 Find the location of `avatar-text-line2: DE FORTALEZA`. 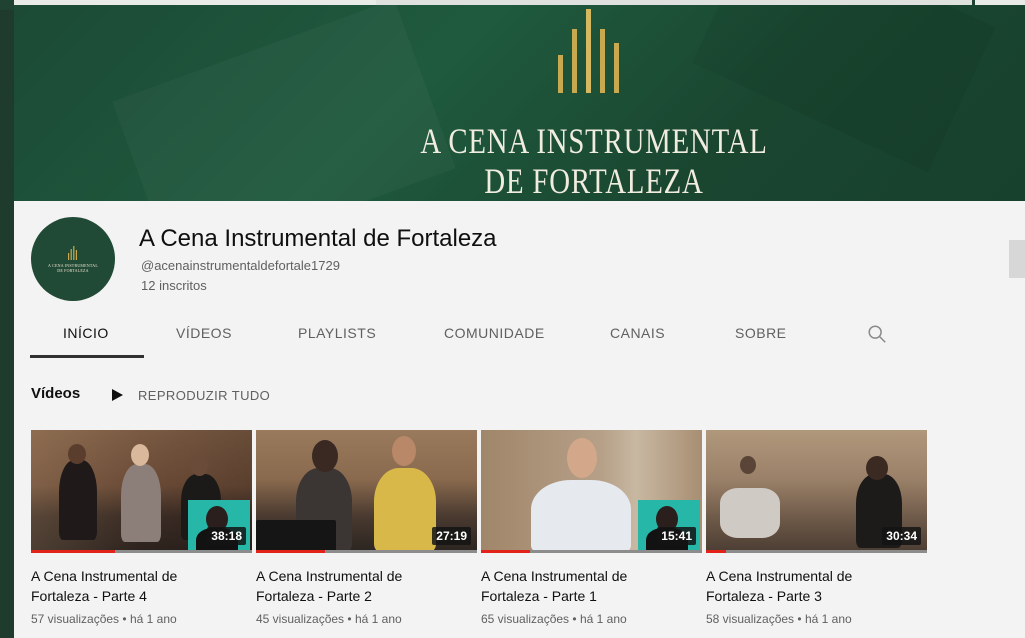

avatar-text-line2: DE FORTALEZA is located at coordinates (73, 270).